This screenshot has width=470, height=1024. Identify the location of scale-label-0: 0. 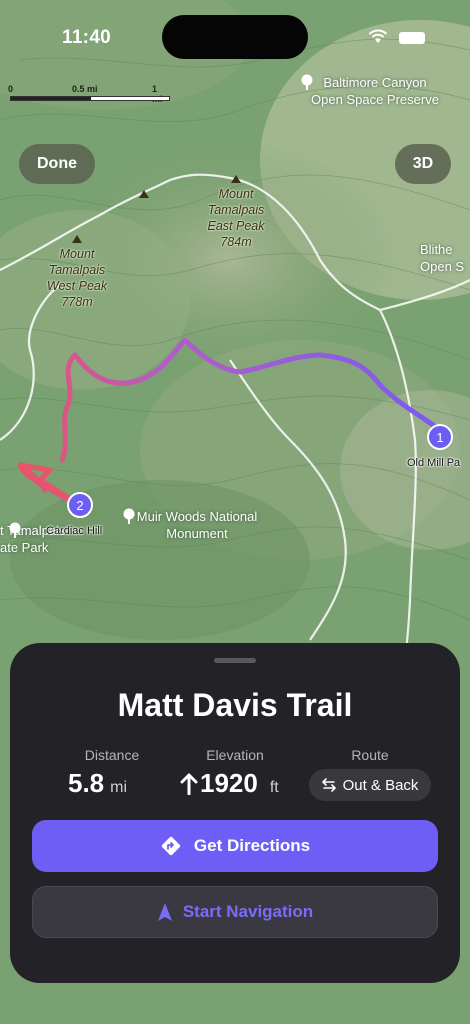
(11, 89).